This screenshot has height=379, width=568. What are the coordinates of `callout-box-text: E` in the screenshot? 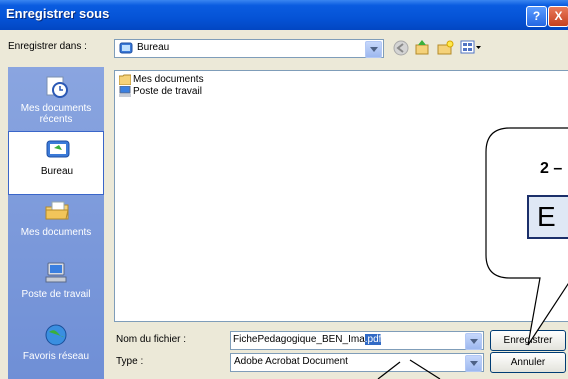 It's located at (546, 216).